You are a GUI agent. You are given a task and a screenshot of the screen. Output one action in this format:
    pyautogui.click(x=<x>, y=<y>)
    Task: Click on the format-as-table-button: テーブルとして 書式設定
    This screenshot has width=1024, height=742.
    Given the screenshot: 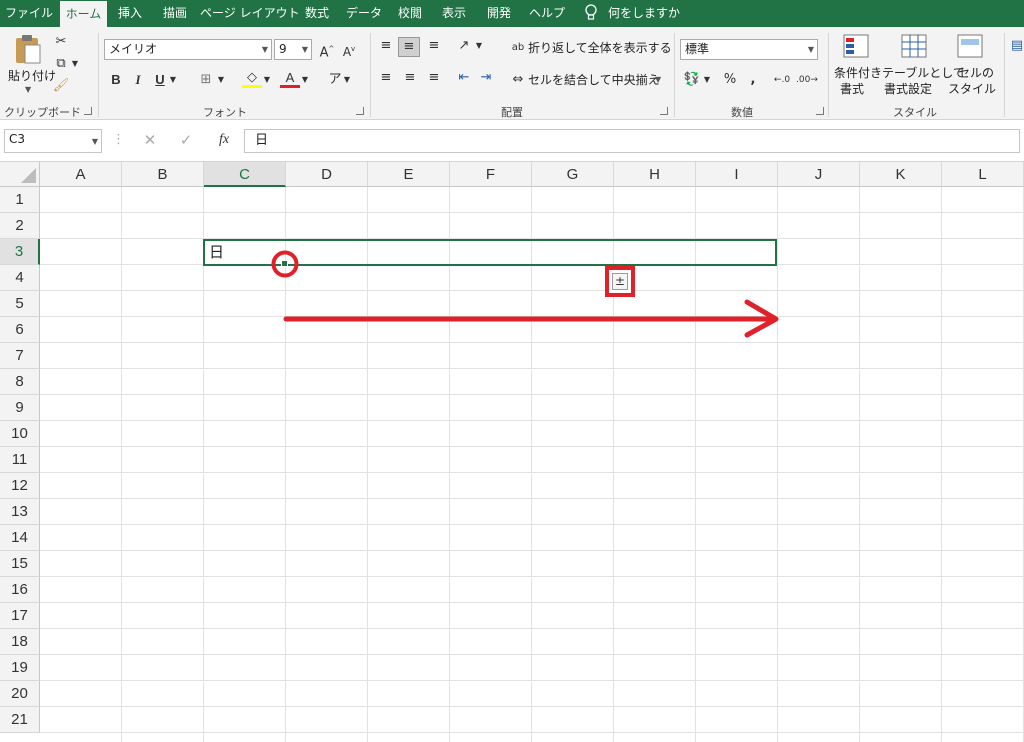 What is the action you would take?
    pyautogui.click(x=923, y=66)
    